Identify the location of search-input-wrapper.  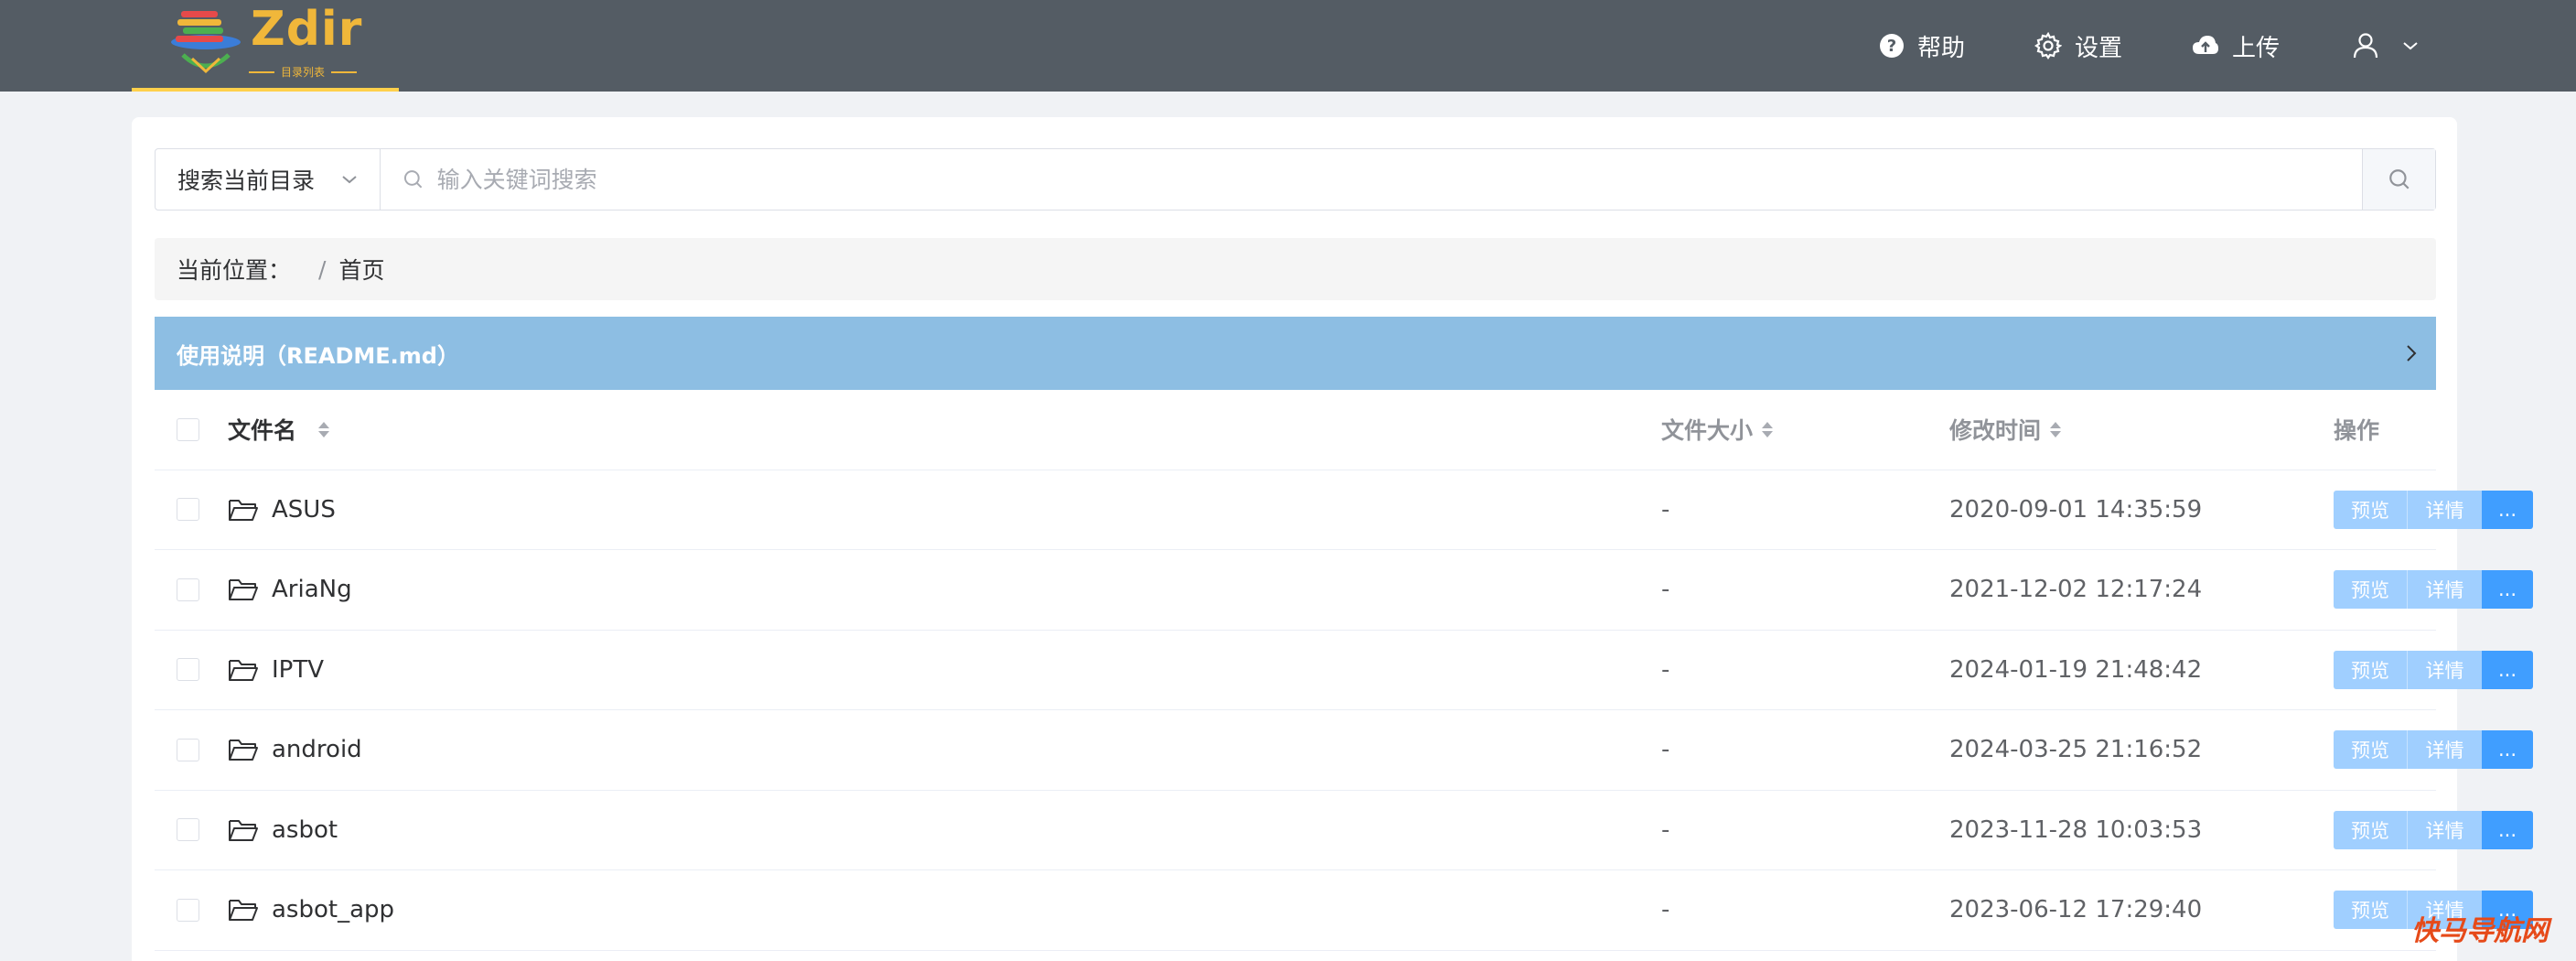
(1371, 179).